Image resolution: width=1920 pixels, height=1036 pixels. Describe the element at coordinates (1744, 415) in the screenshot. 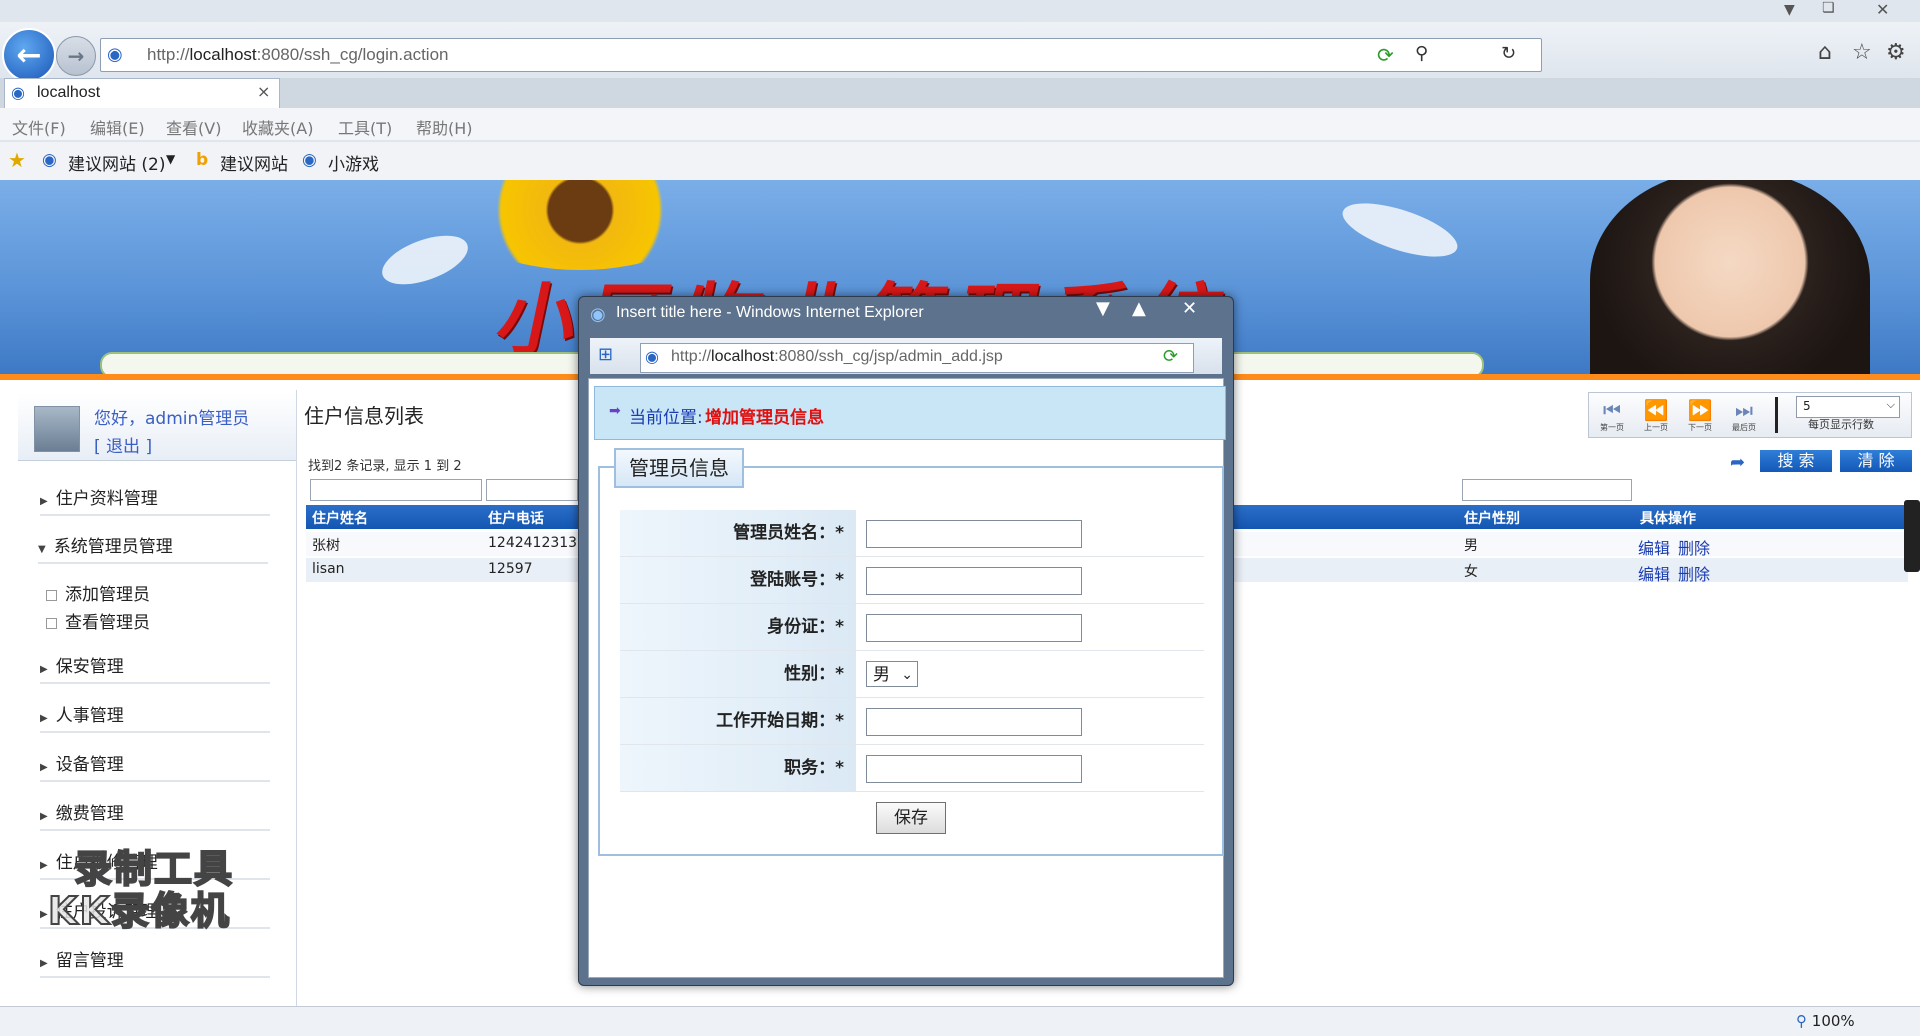

I see `last-page-button: ⏭ 最后页` at that location.